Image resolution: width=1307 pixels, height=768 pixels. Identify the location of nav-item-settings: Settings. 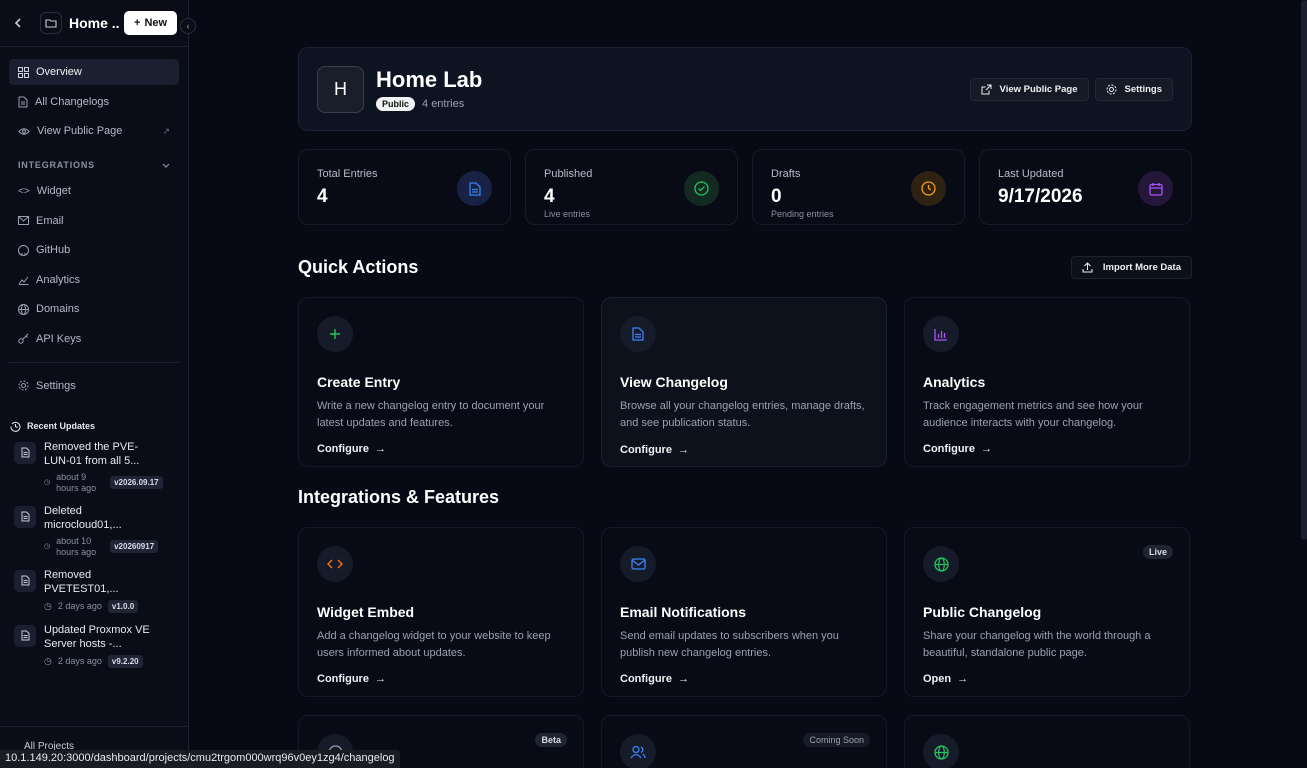
(94, 386).